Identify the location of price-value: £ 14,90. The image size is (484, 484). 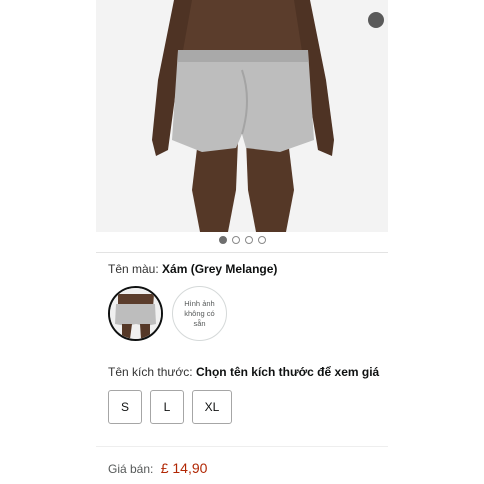
(184, 468).